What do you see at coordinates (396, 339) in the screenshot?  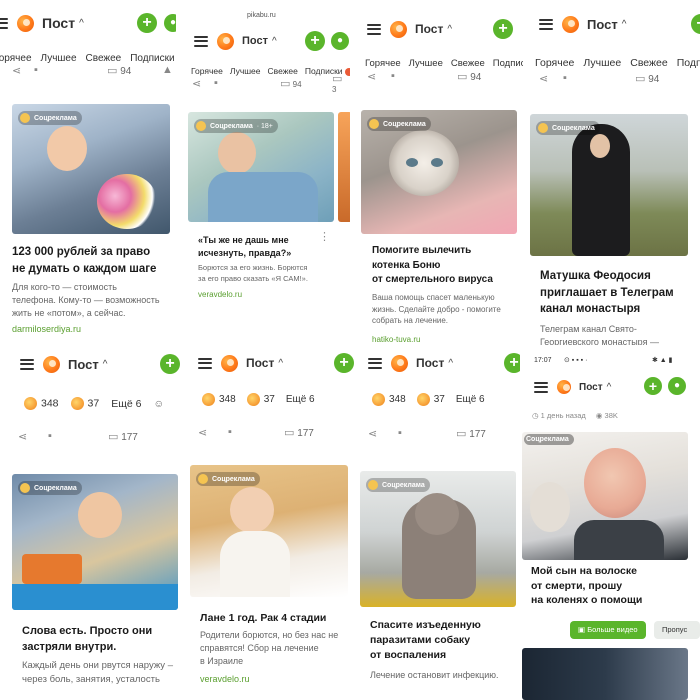 I see `ad-link: hatiko-tuva.ru` at bounding box center [396, 339].